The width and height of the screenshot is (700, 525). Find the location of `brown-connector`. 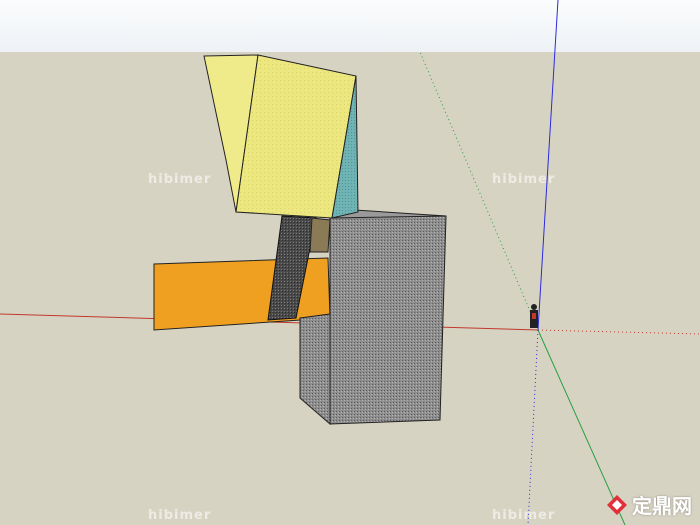

brown-connector is located at coordinates (320, 235).